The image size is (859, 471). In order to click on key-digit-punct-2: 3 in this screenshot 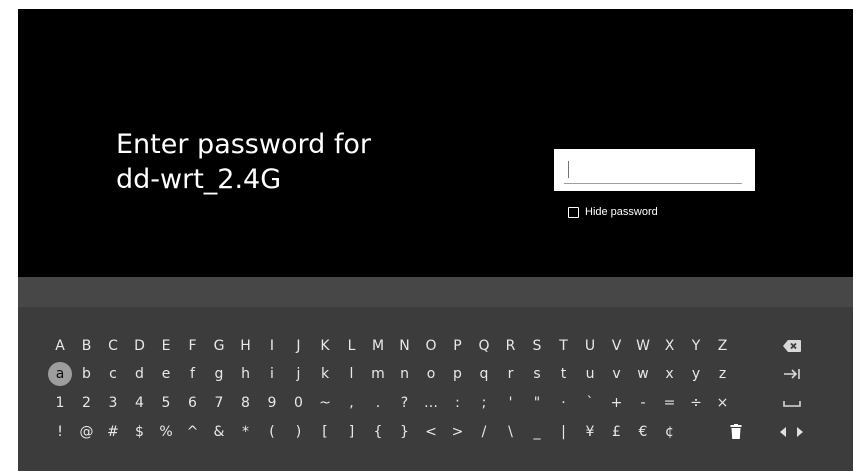, I will do `click(113, 403)`.